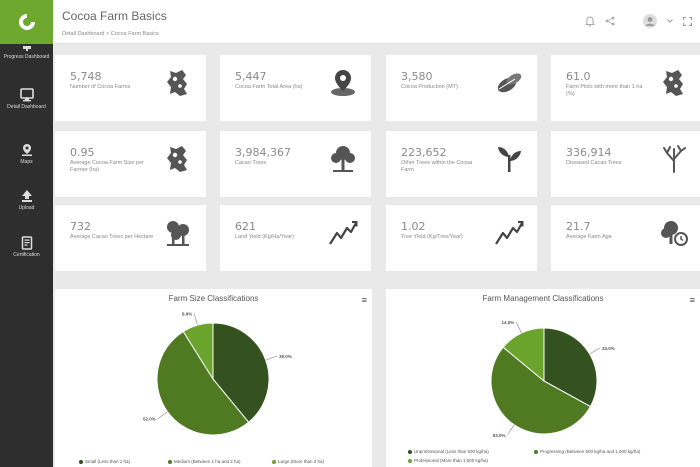  What do you see at coordinates (269, 87) in the screenshot?
I see `kpi-label: Cocoa Farm Total Area (ha)` at bounding box center [269, 87].